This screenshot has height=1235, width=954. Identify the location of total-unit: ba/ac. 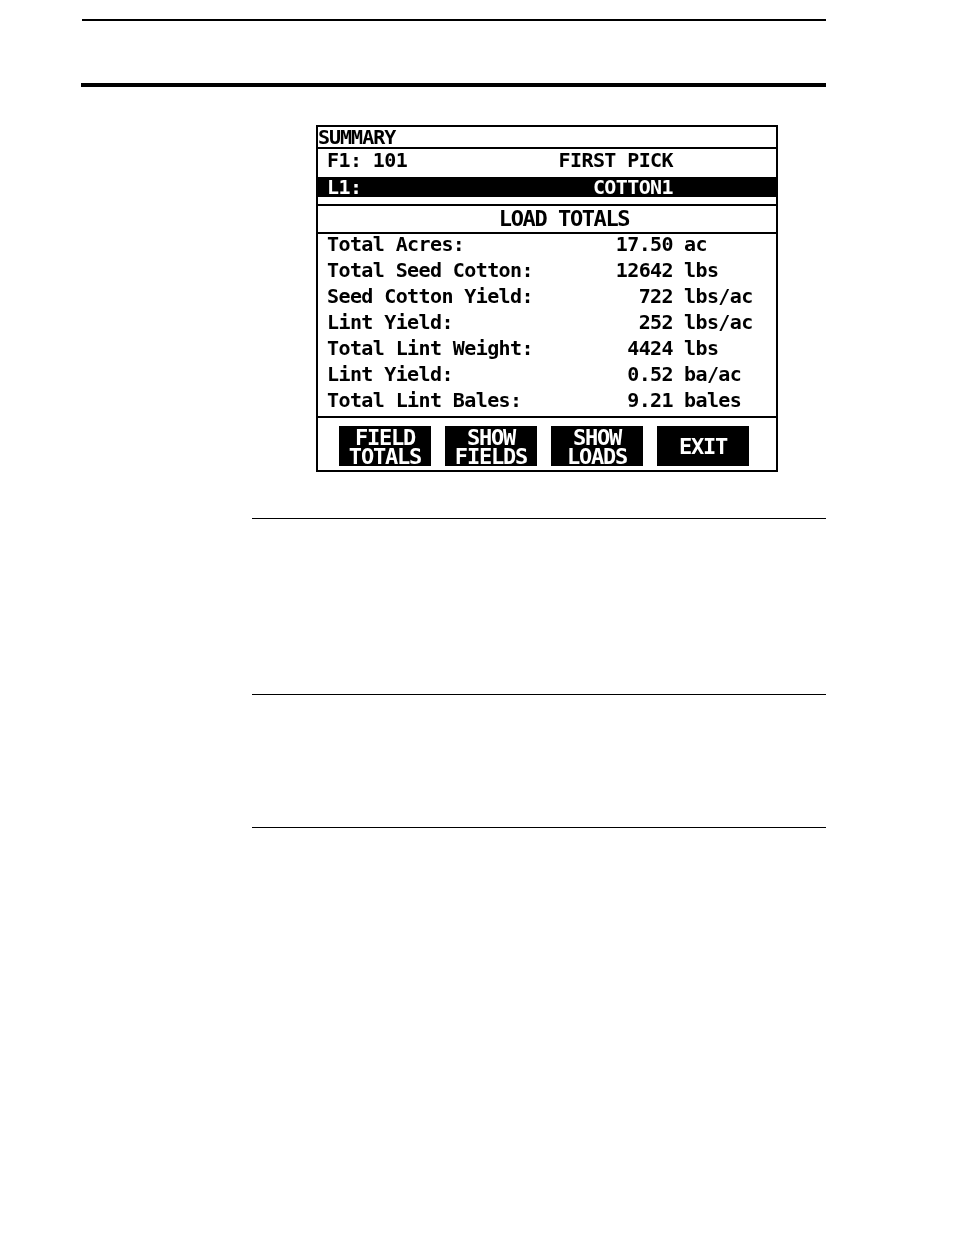
(713, 374).